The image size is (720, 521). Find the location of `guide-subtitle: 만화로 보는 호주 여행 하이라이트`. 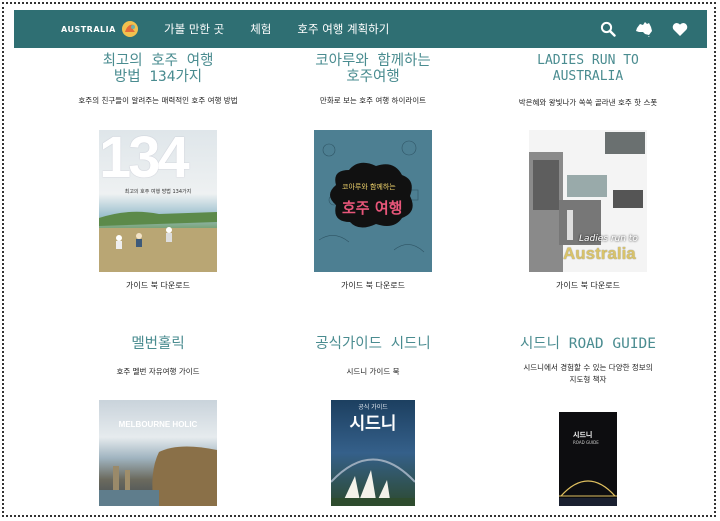

guide-subtitle: 만화로 보는 호주 여행 하이라이트 is located at coordinates (373, 100).